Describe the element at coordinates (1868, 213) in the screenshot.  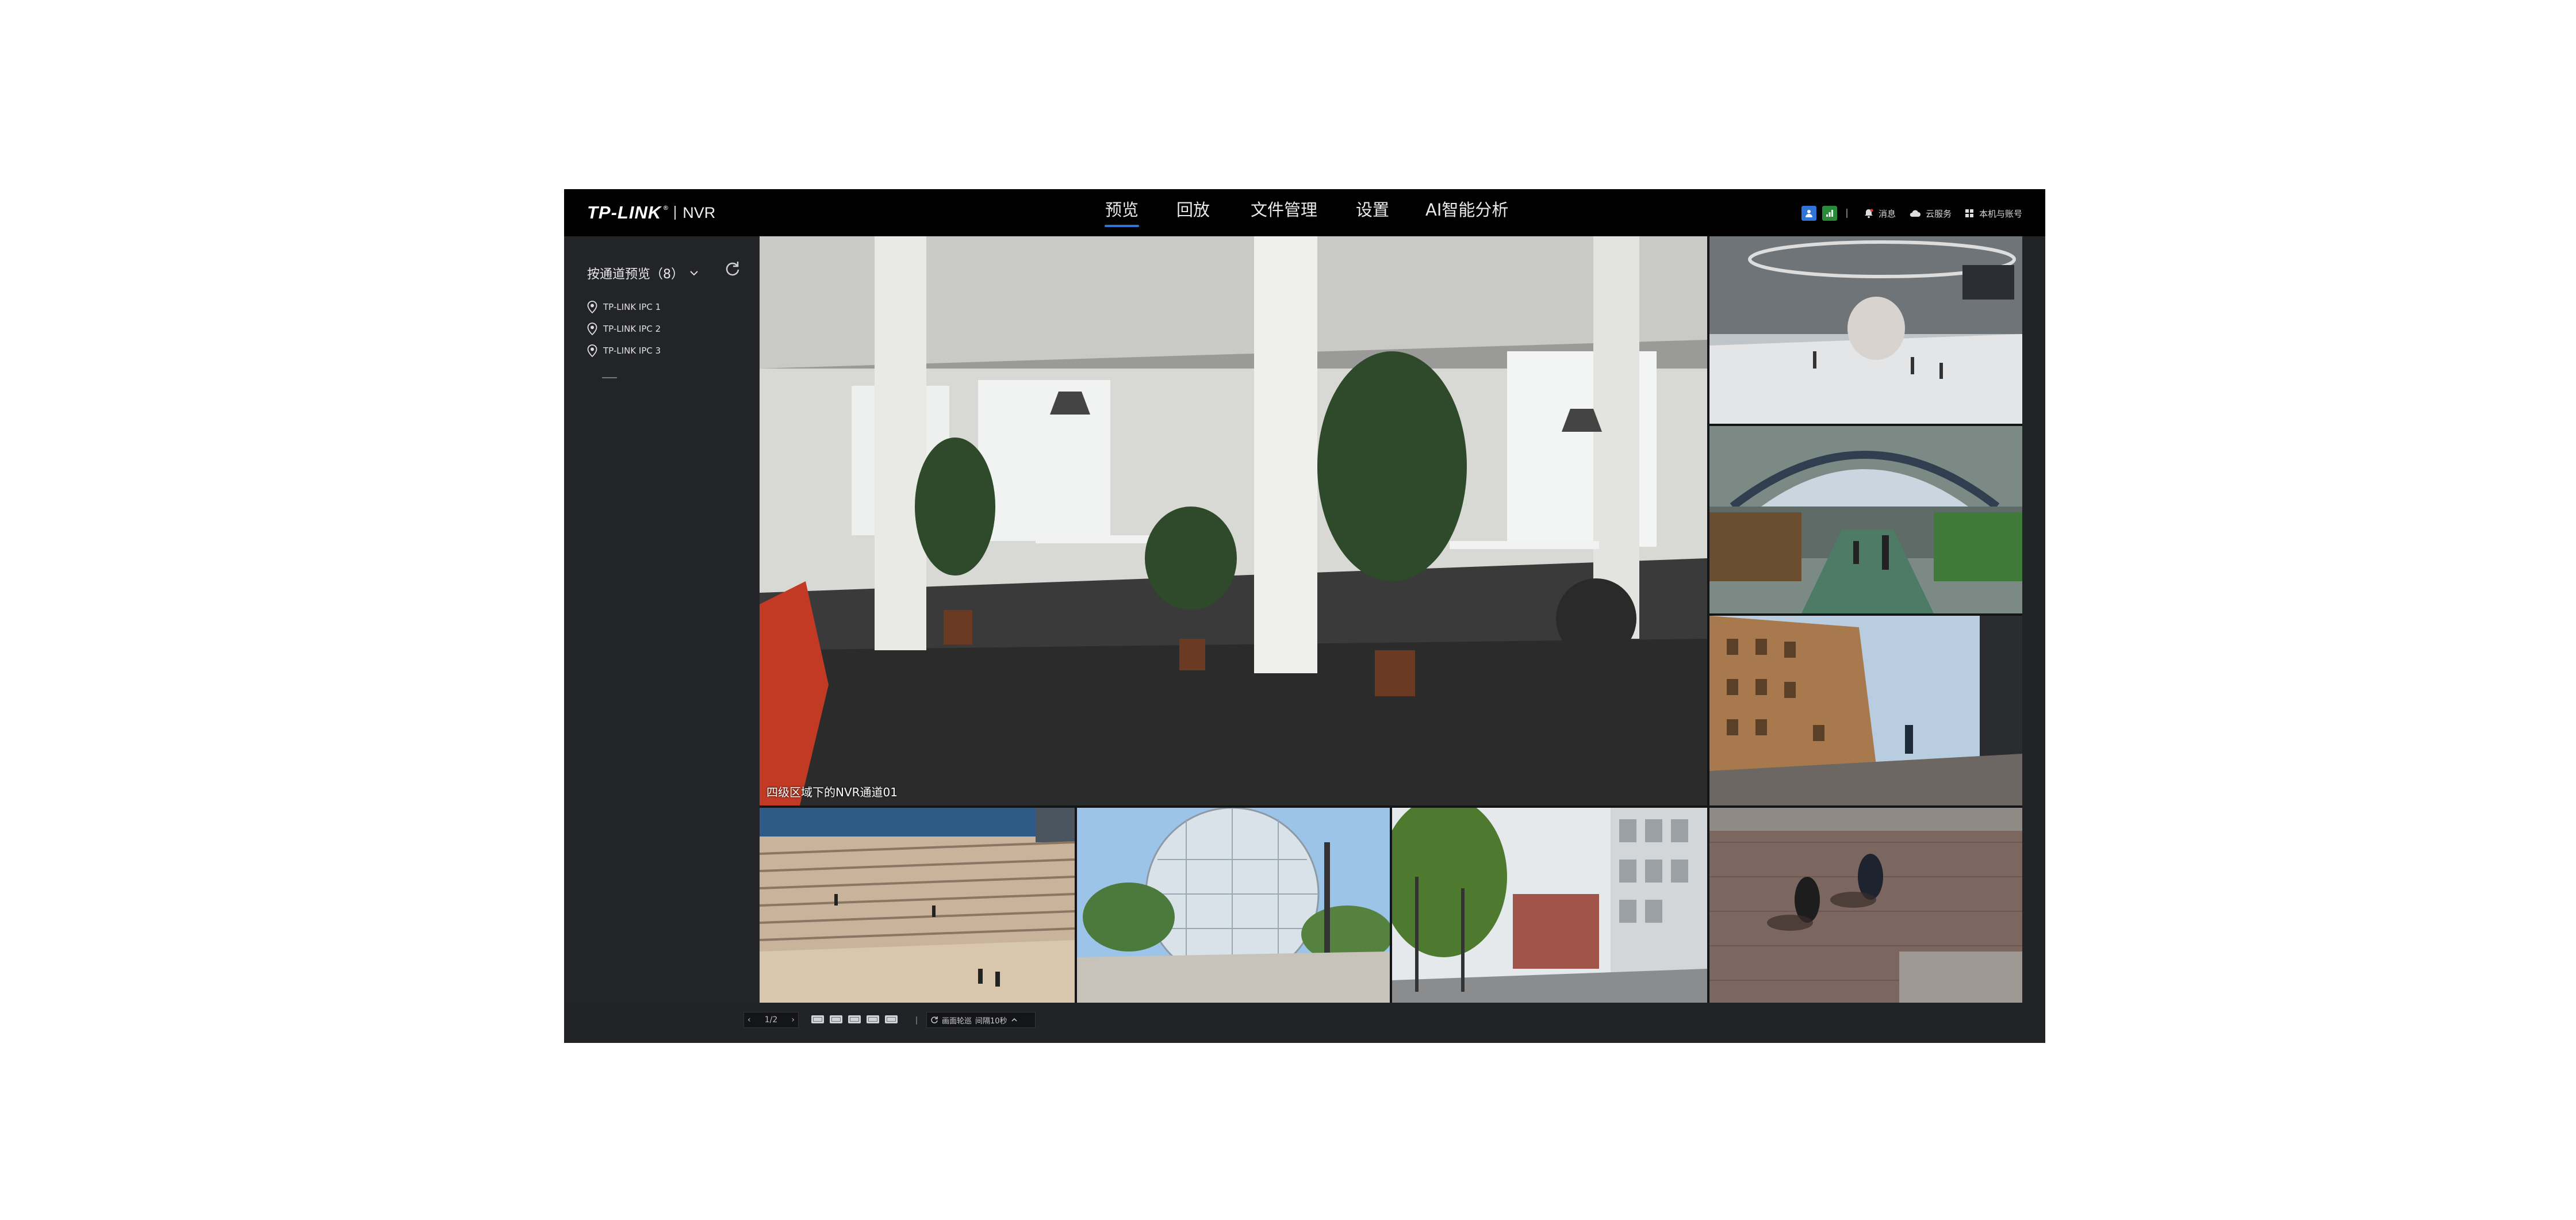
I see `bell-icon` at that location.